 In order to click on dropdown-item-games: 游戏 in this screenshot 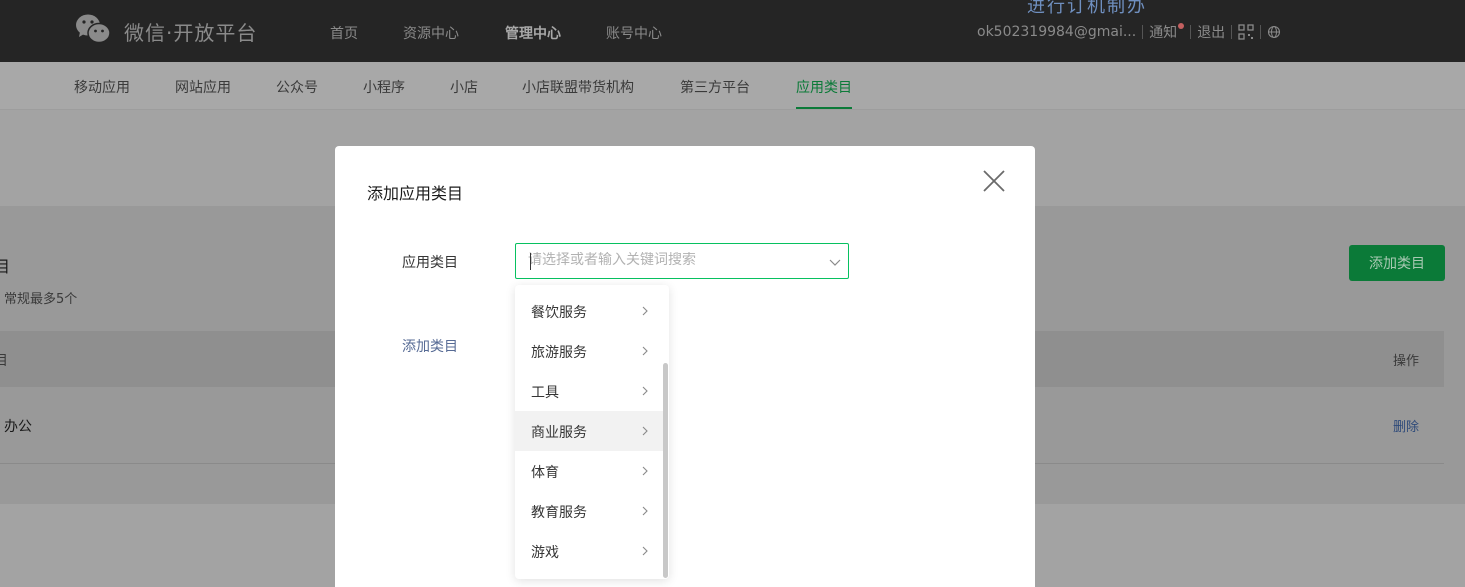, I will do `click(589, 551)`.